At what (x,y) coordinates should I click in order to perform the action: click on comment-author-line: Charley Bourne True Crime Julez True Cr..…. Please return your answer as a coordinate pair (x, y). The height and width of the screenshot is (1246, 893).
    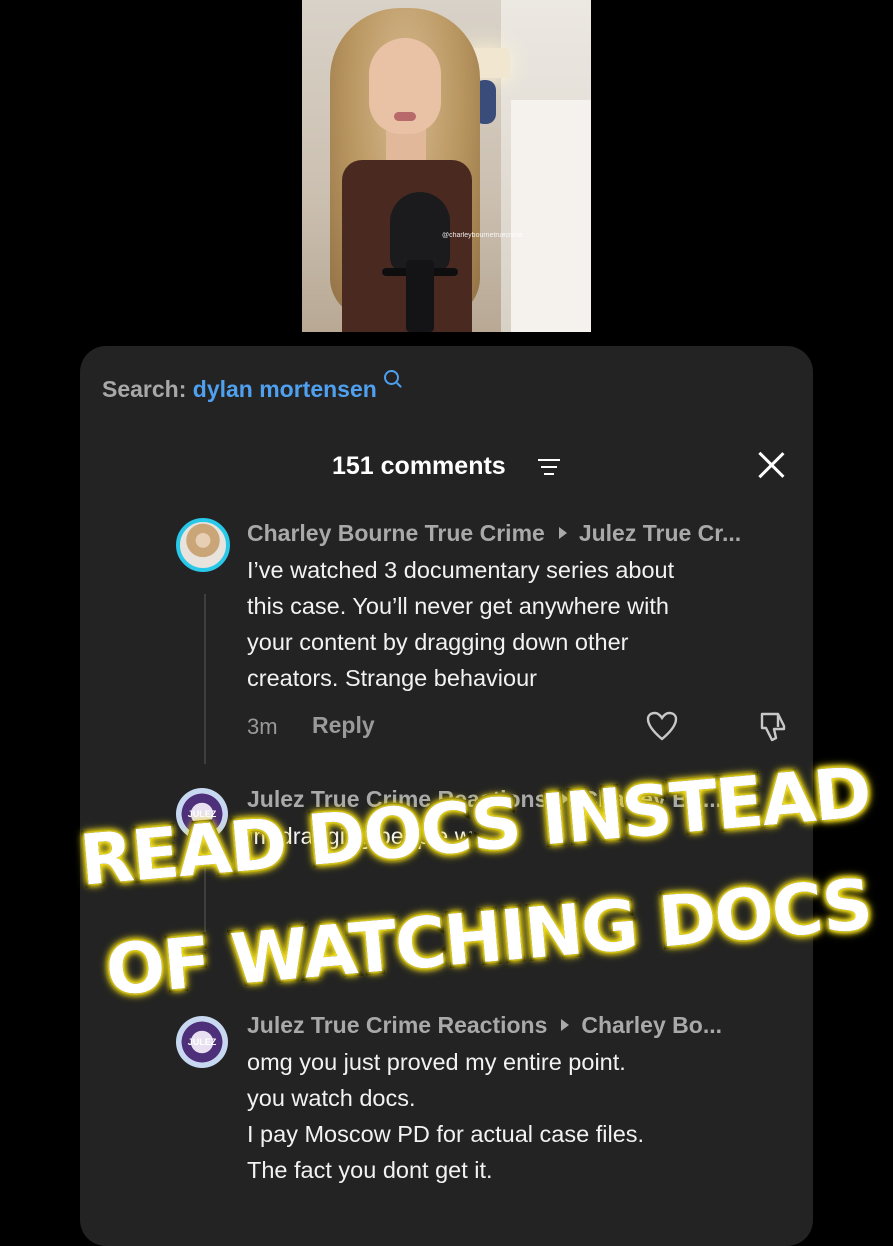
    Looking at the image, I should click on (494, 533).